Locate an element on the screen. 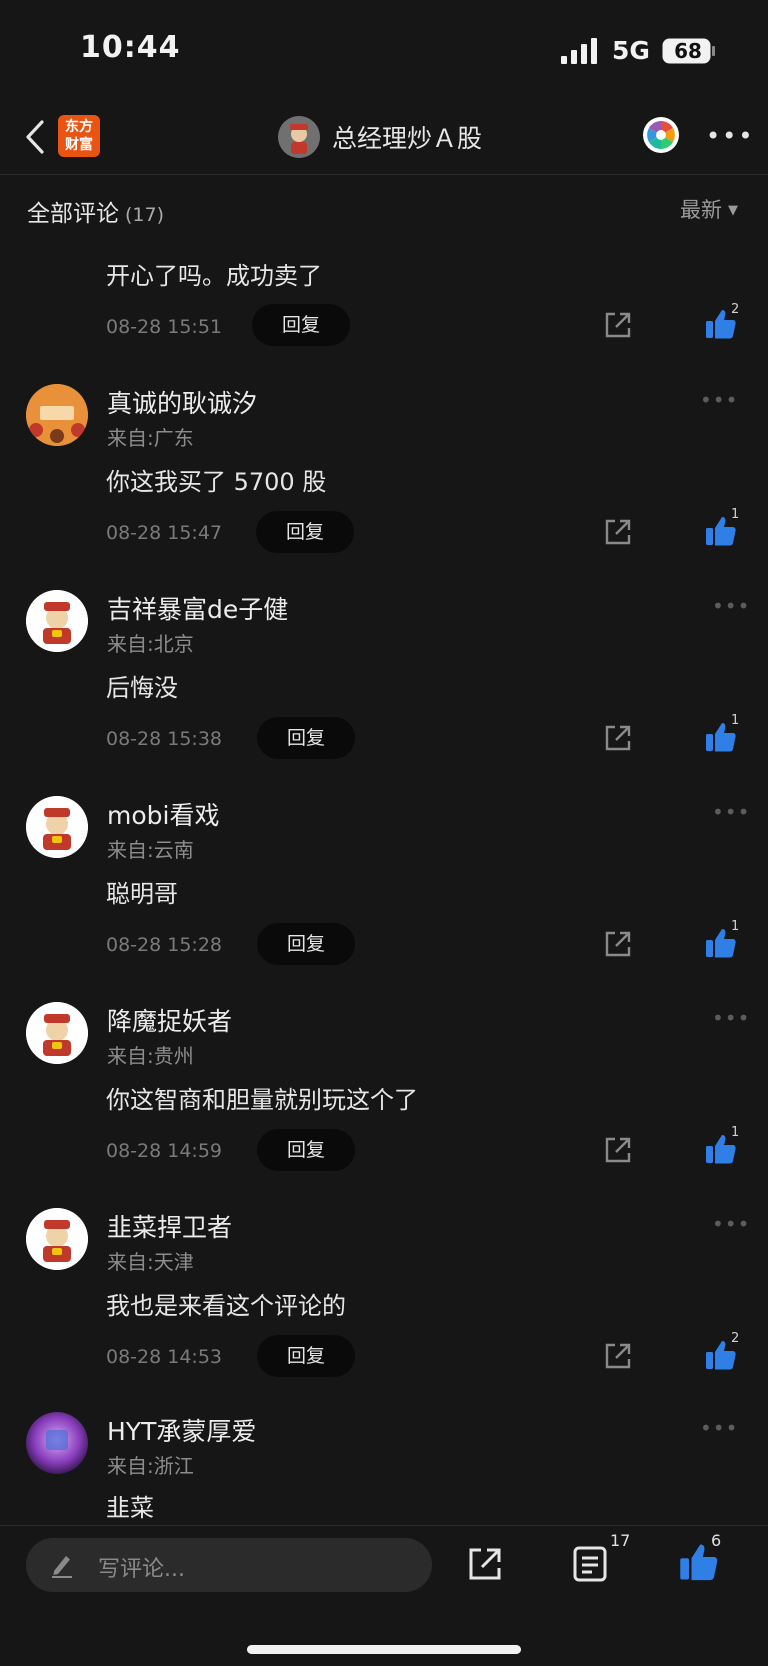 This screenshot has height=1666, width=768. back-arrow-icon is located at coordinates (37, 137).